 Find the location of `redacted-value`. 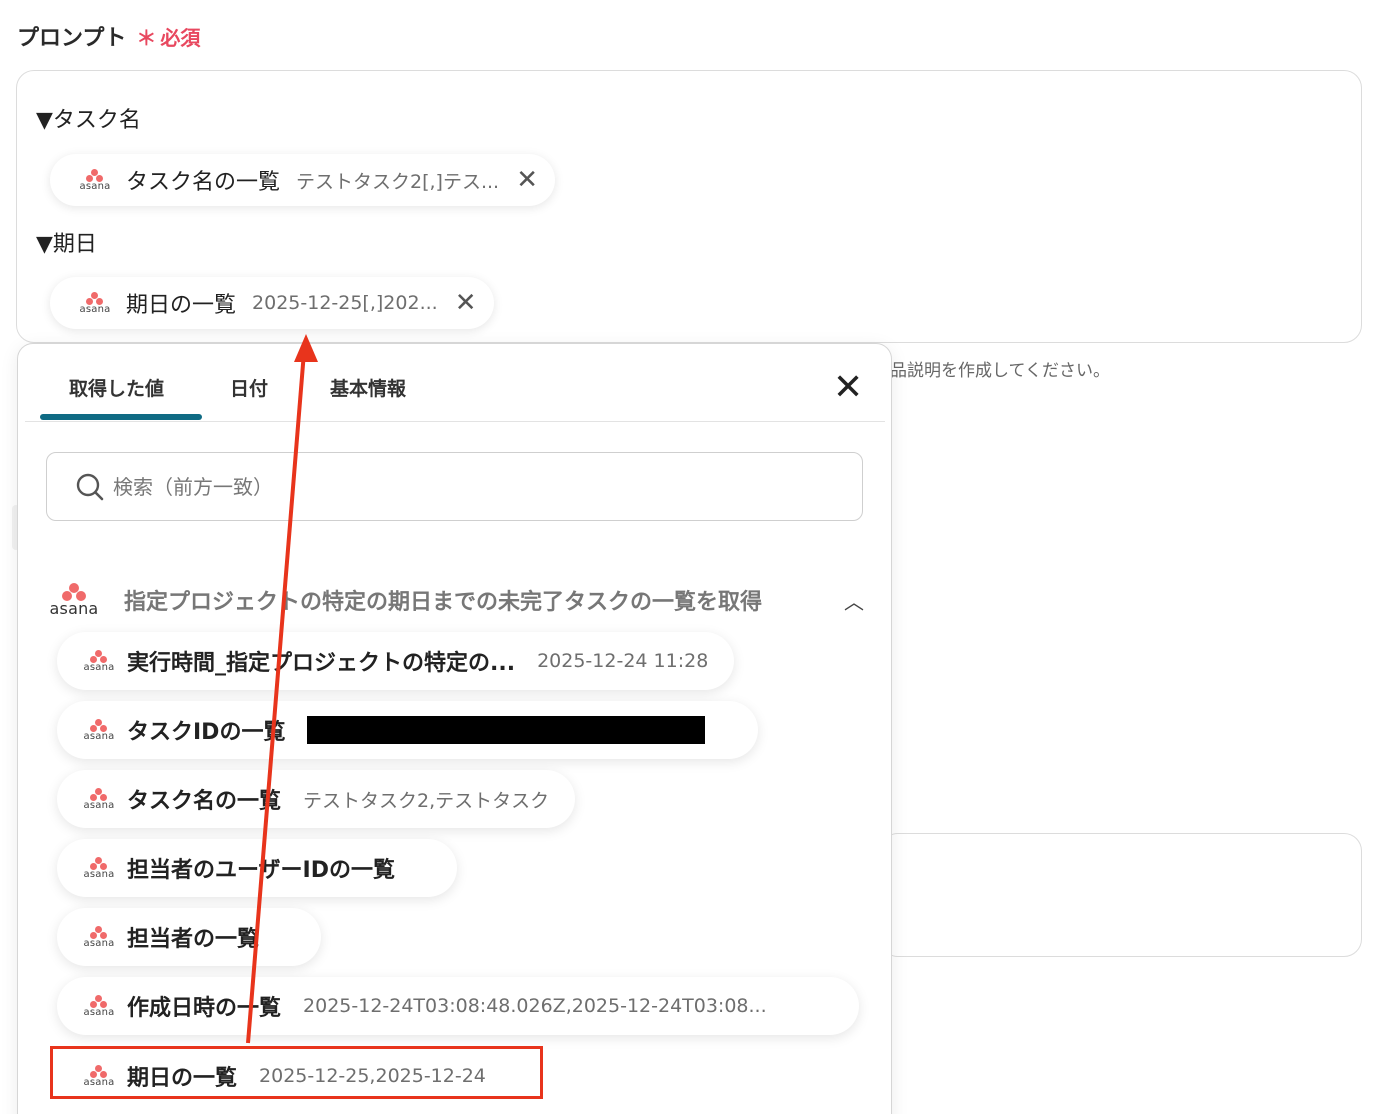

redacted-value is located at coordinates (506, 730).